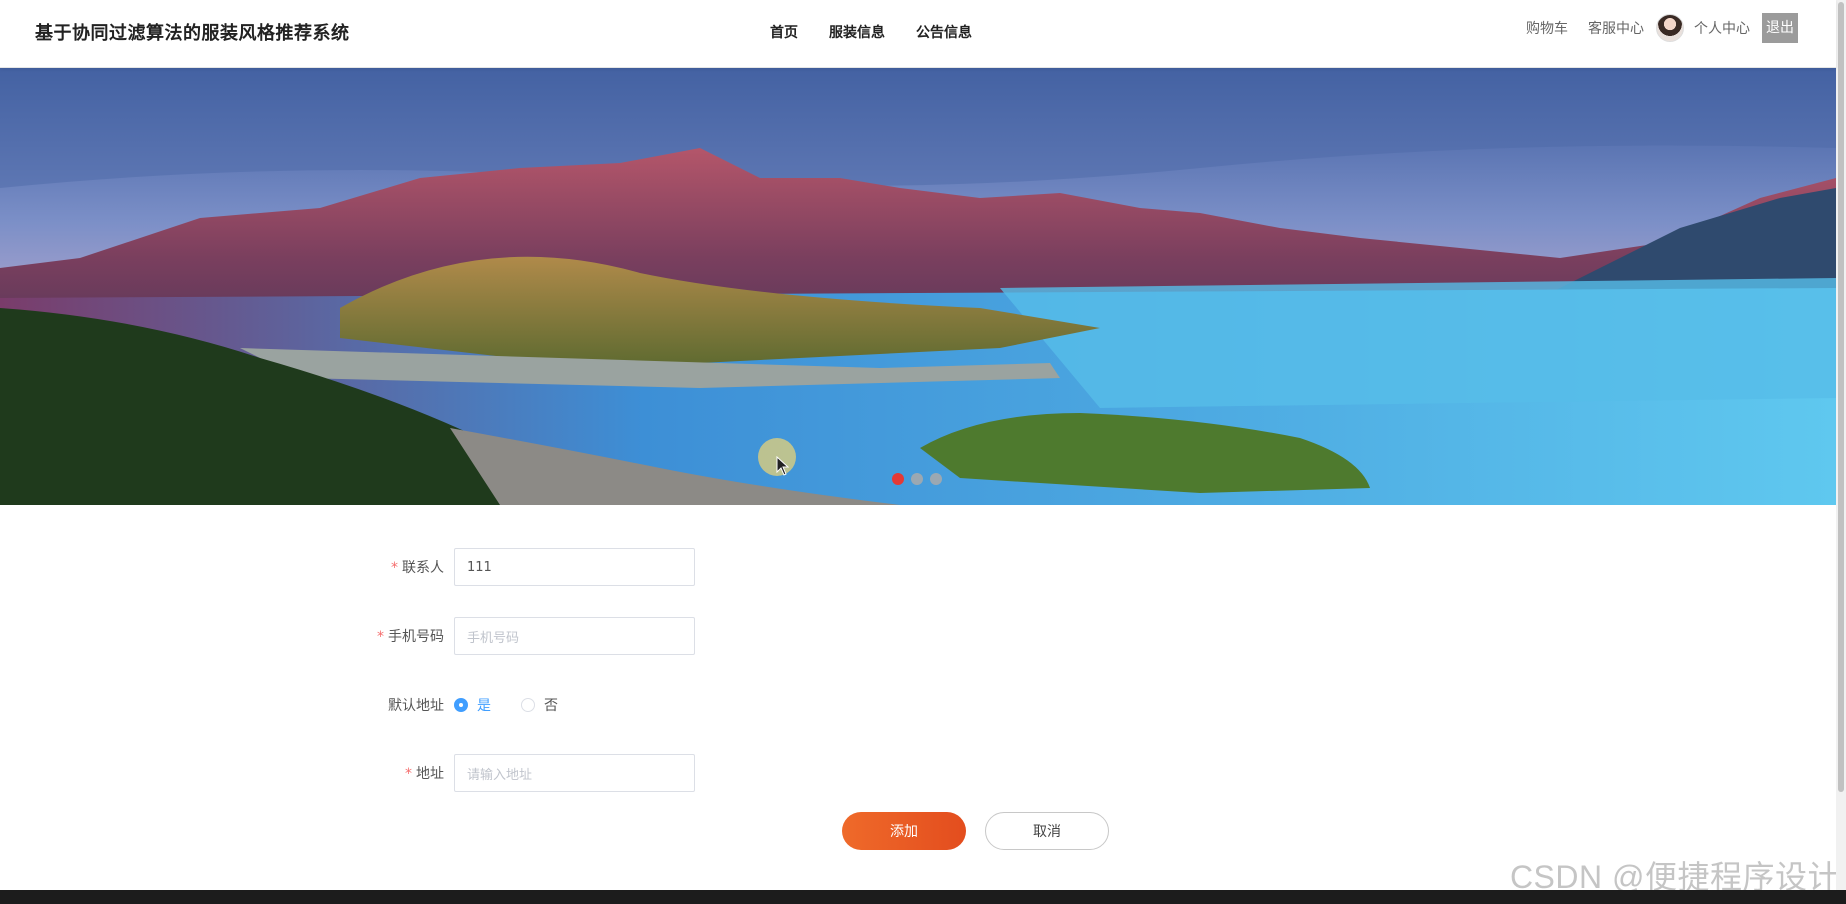 The width and height of the screenshot is (1846, 904). What do you see at coordinates (461, 705) in the screenshot?
I see `radio-yes-circle` at bounding box center [461, 705].